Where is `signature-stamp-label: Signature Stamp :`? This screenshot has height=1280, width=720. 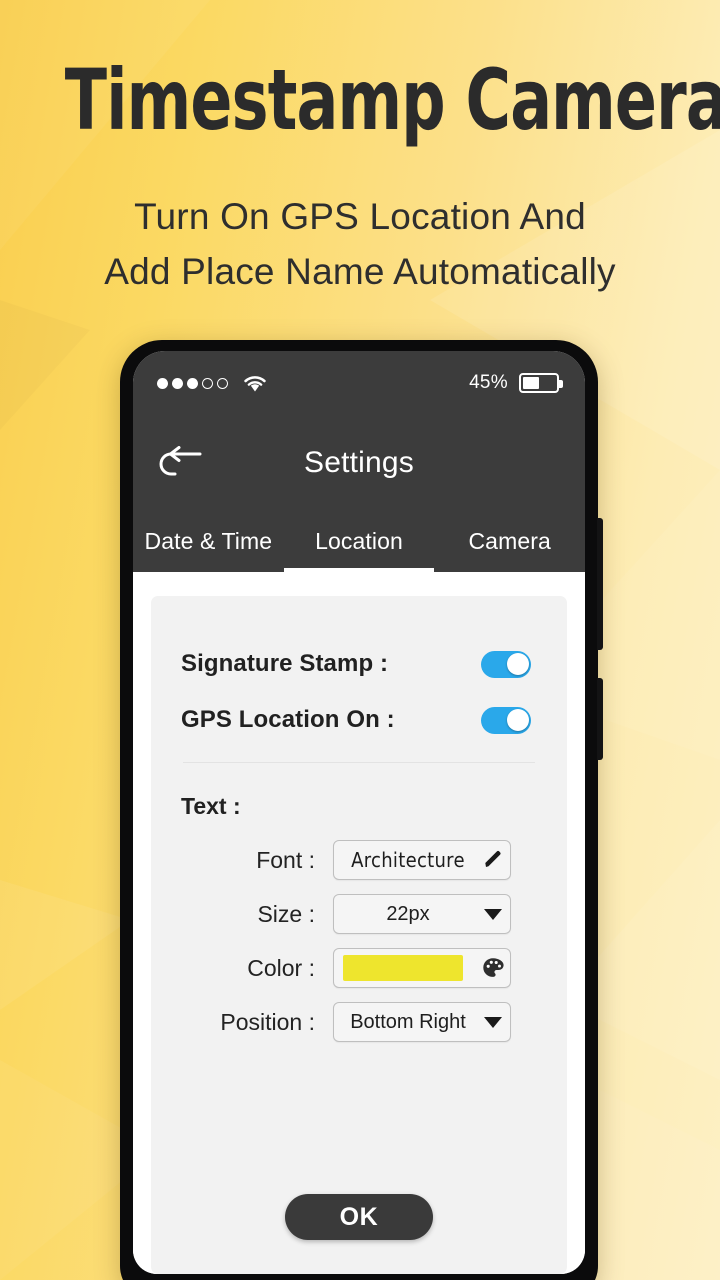 signature-stamp-label: Signature Stamp : is located at coordinates (285, 663).